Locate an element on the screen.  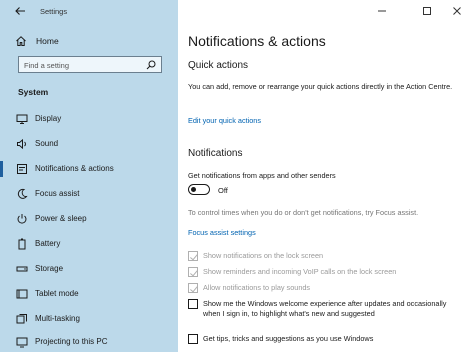
sidebar-item-battery: Battery is located at coordinates (89, 244).